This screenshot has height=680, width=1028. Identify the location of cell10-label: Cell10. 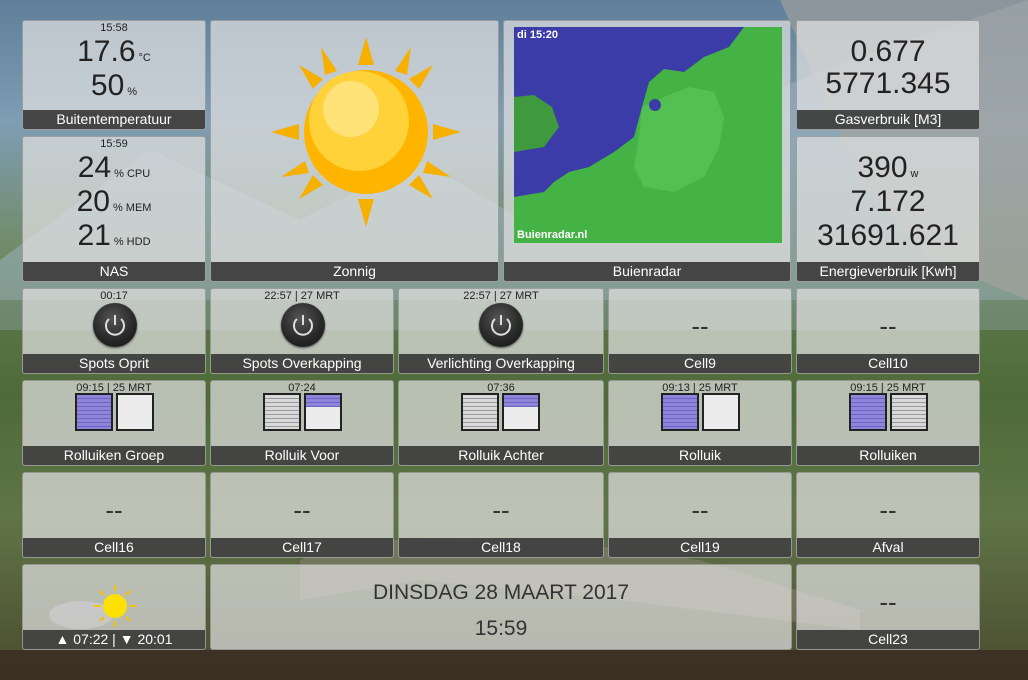
(888, 363).